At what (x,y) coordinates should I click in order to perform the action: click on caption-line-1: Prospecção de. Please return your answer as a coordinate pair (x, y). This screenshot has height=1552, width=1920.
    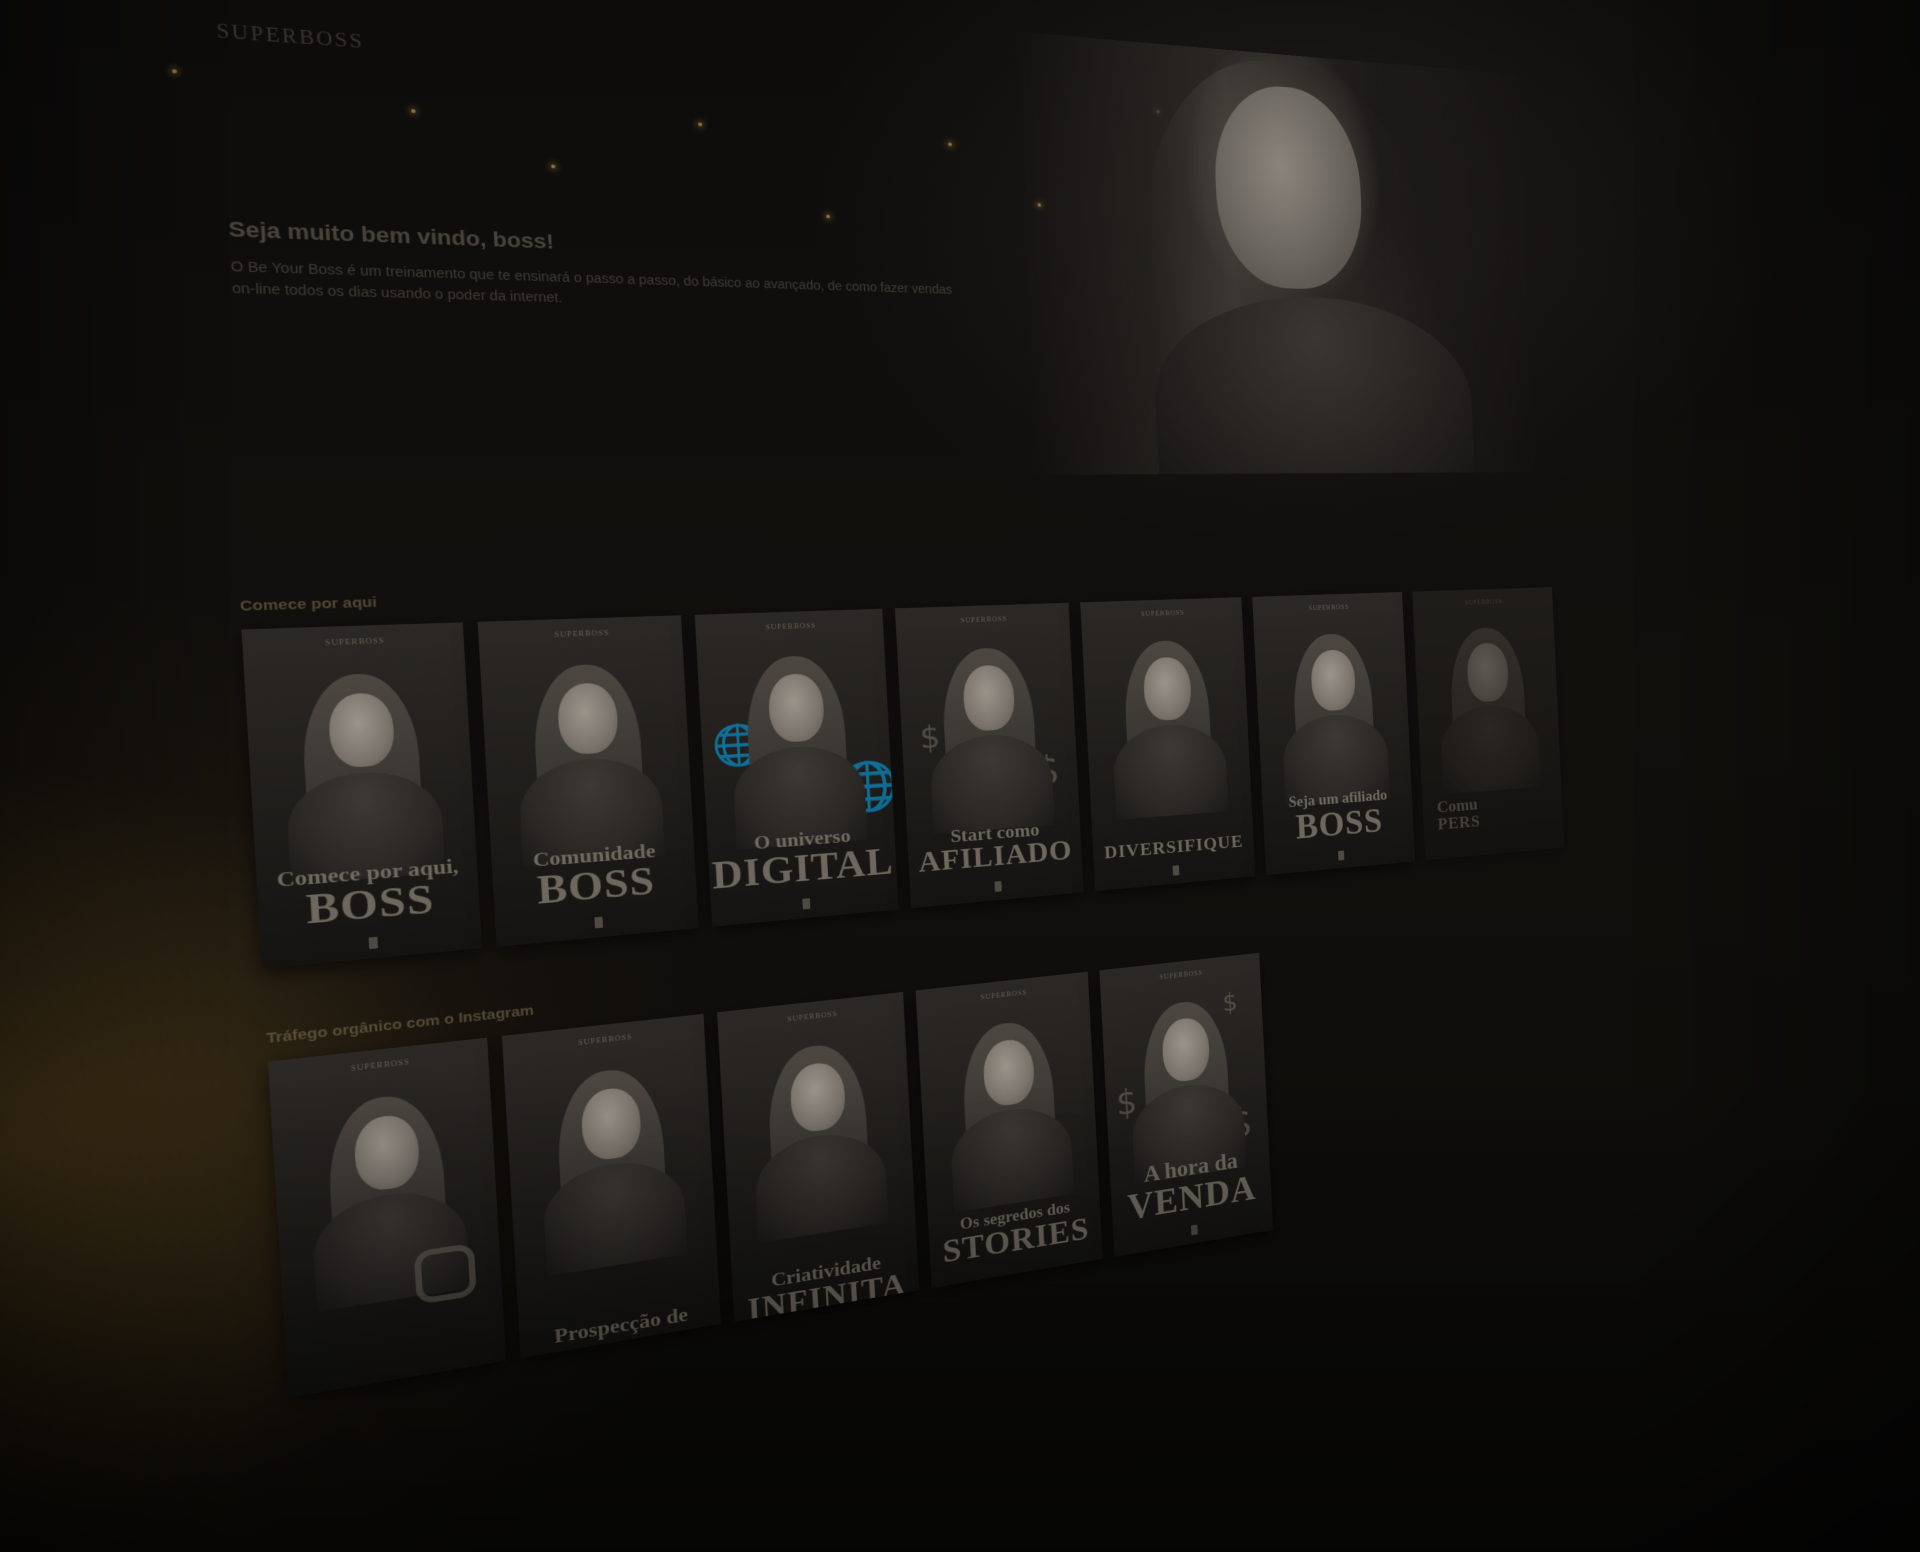
    Looking at the image, I should click on (619, 1326).